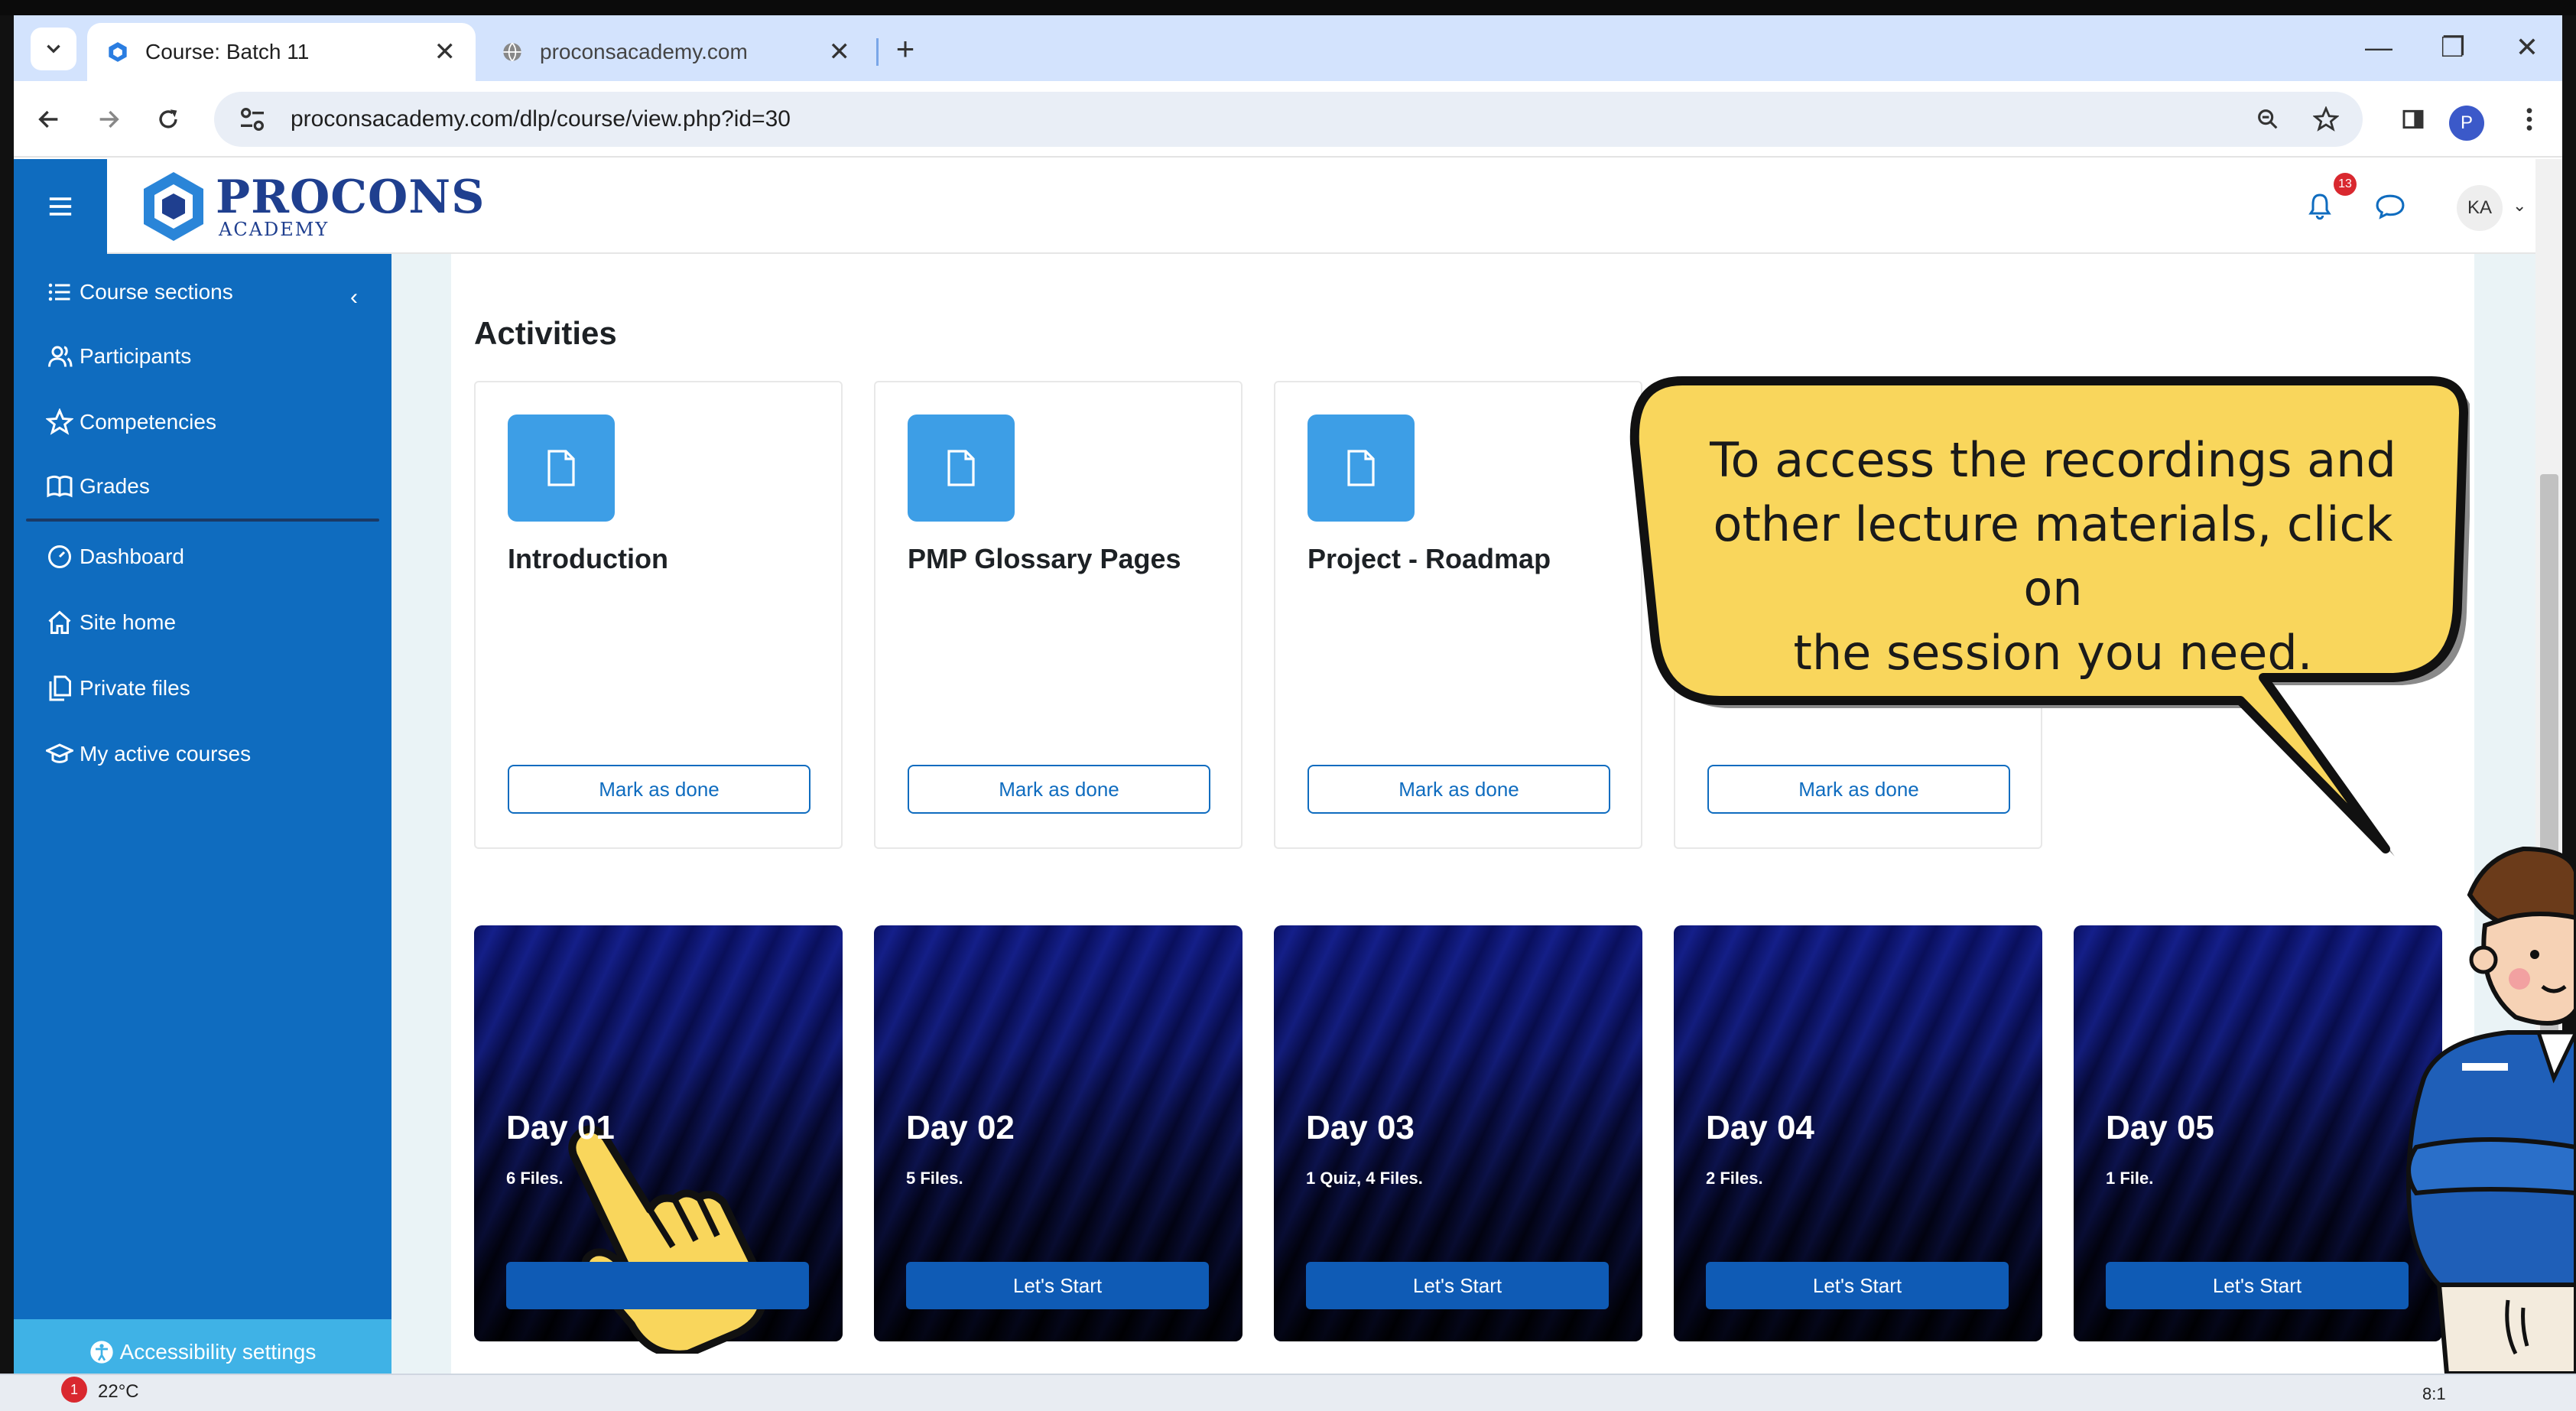  Describe the element at coordinates (2258, 1133) in the screenshot. I see `day-card-05: Day 05 1 File. Let's Start` at that location.